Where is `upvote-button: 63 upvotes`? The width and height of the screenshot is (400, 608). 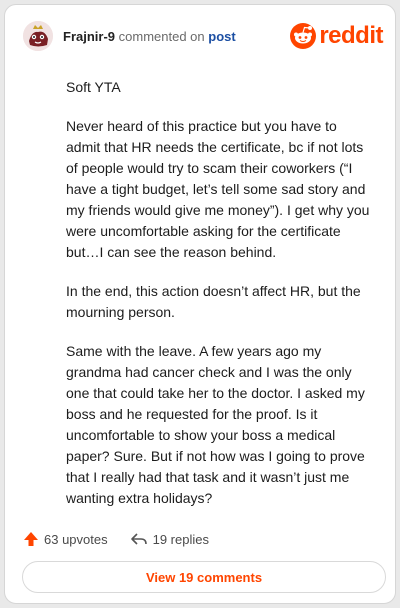
upvote-button: 63 upvotes is located at coordinates (65, 539).